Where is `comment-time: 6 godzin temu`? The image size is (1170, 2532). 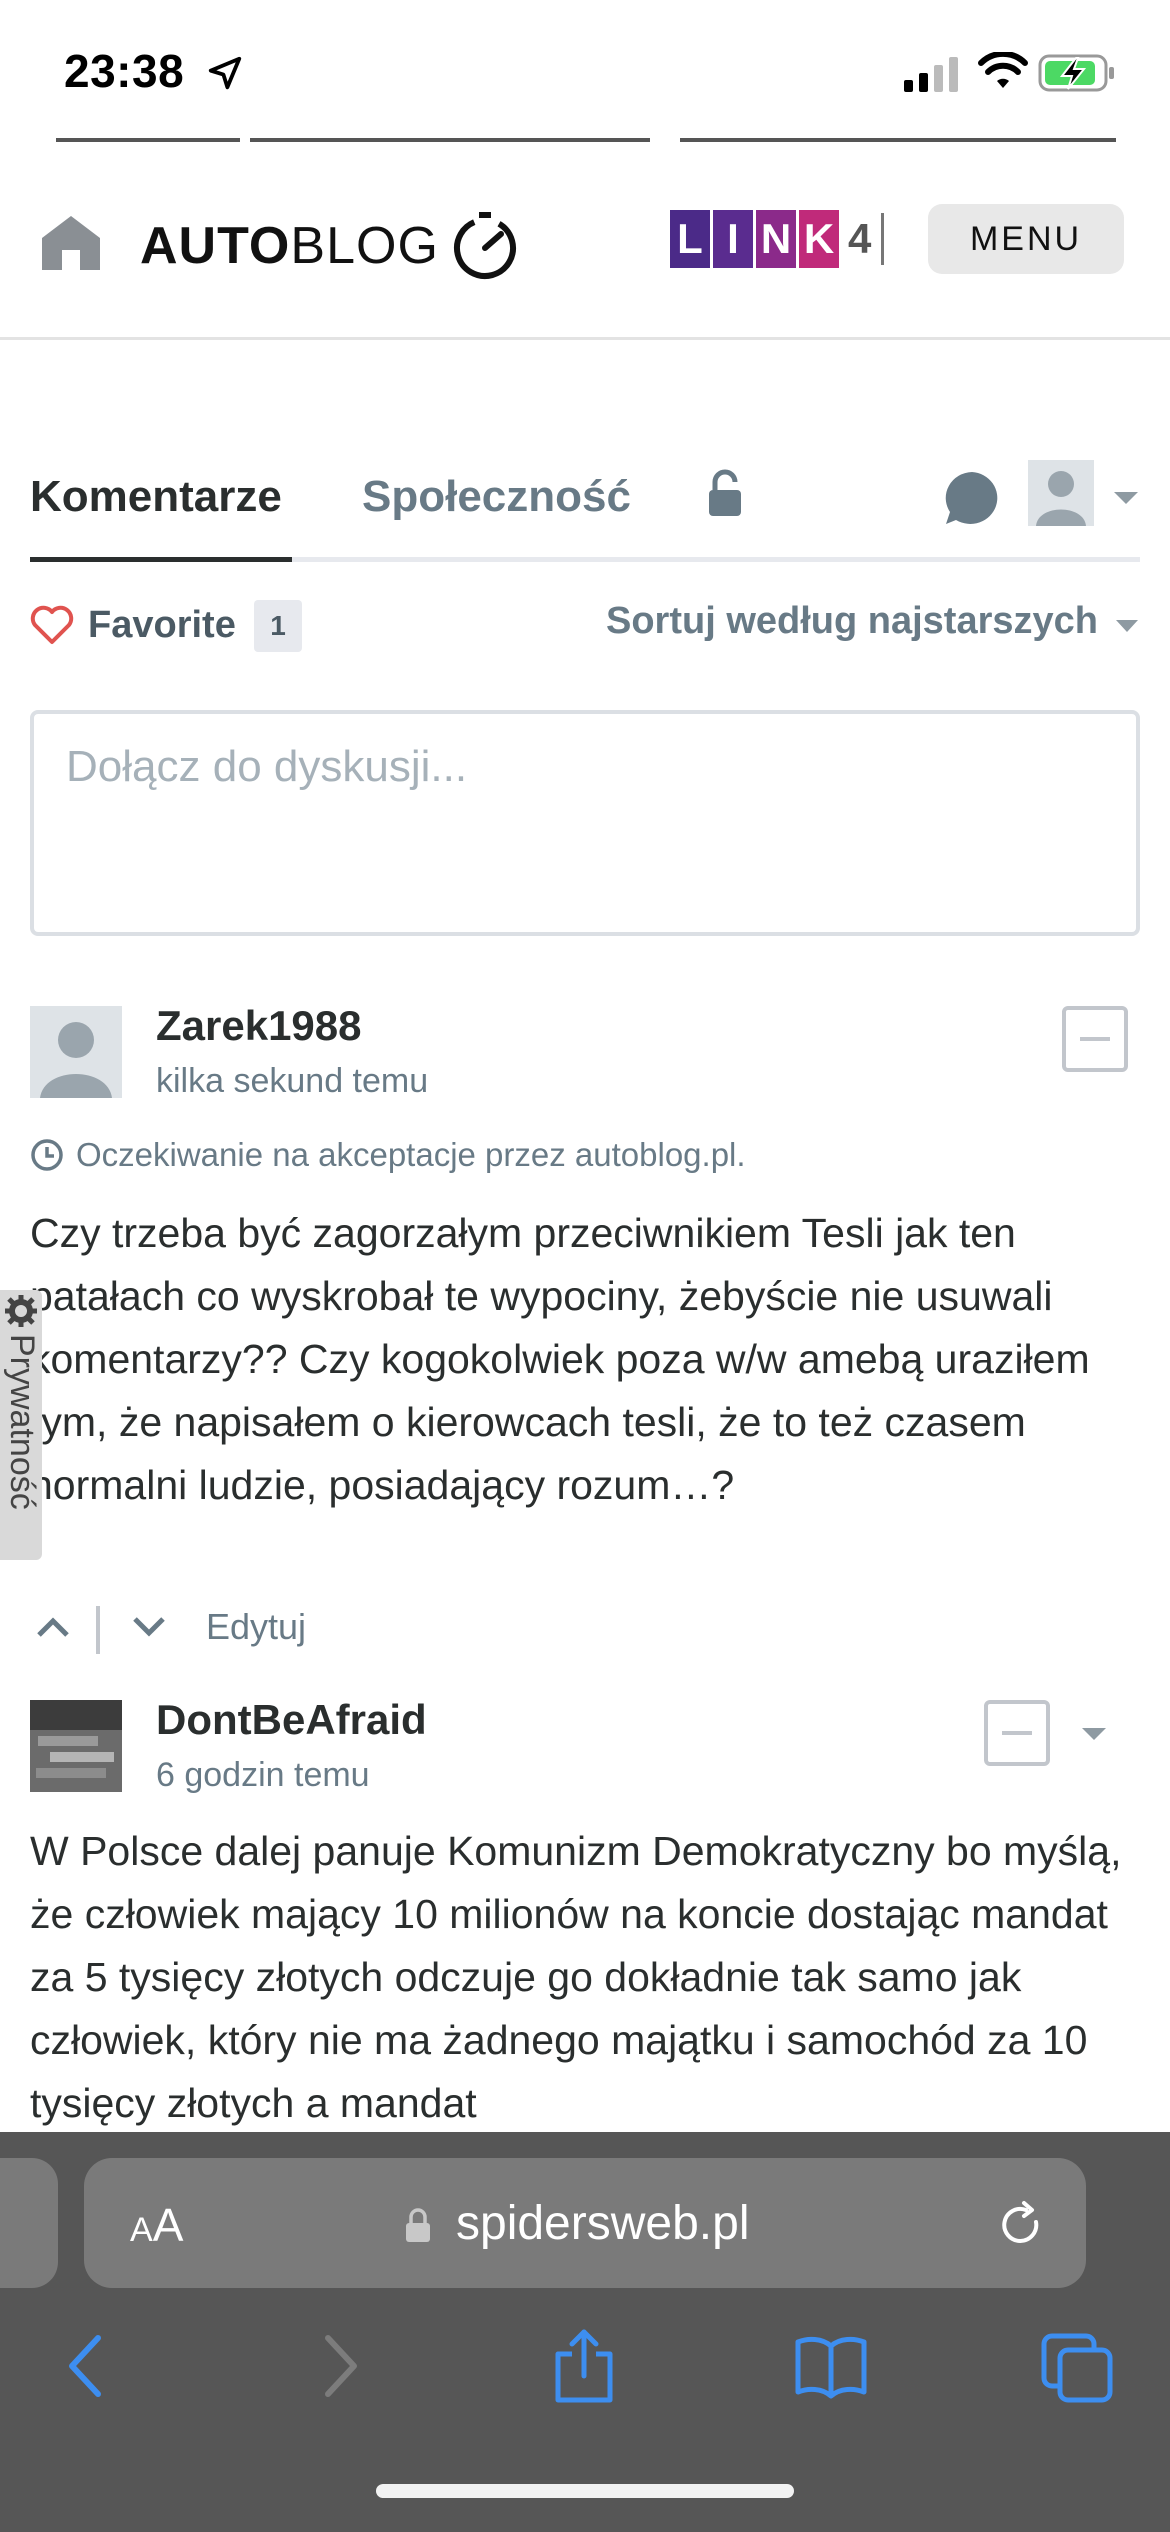
comment-time: 6 godzin temu is located at coordinates (263, 1775).